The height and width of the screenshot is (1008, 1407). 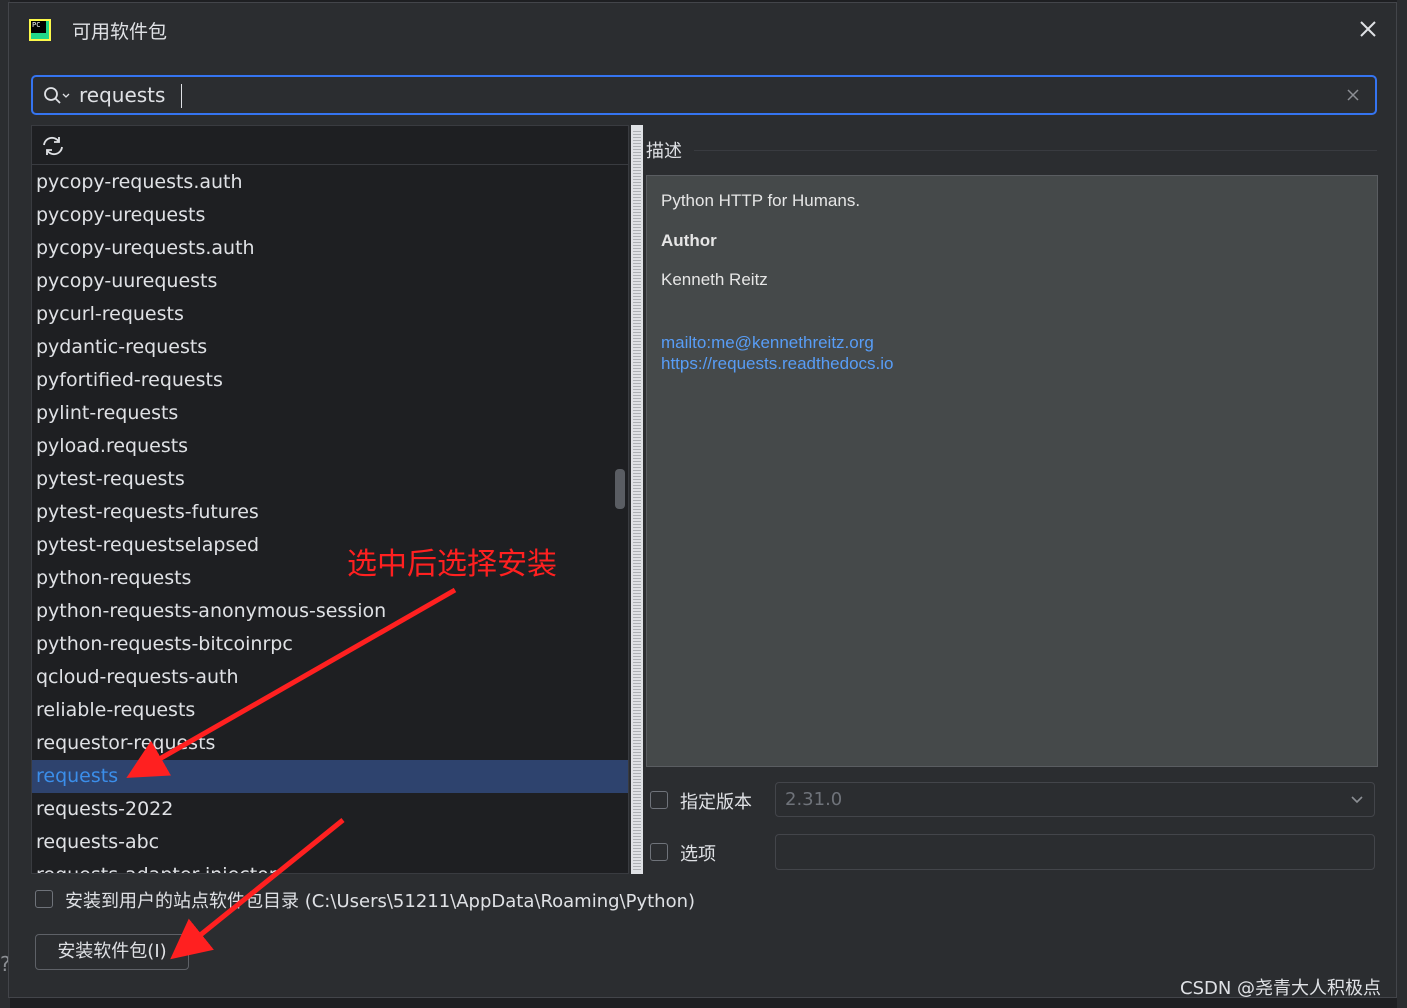 I want to click on list-item: requestor-requests, so click(x=330, y=743).